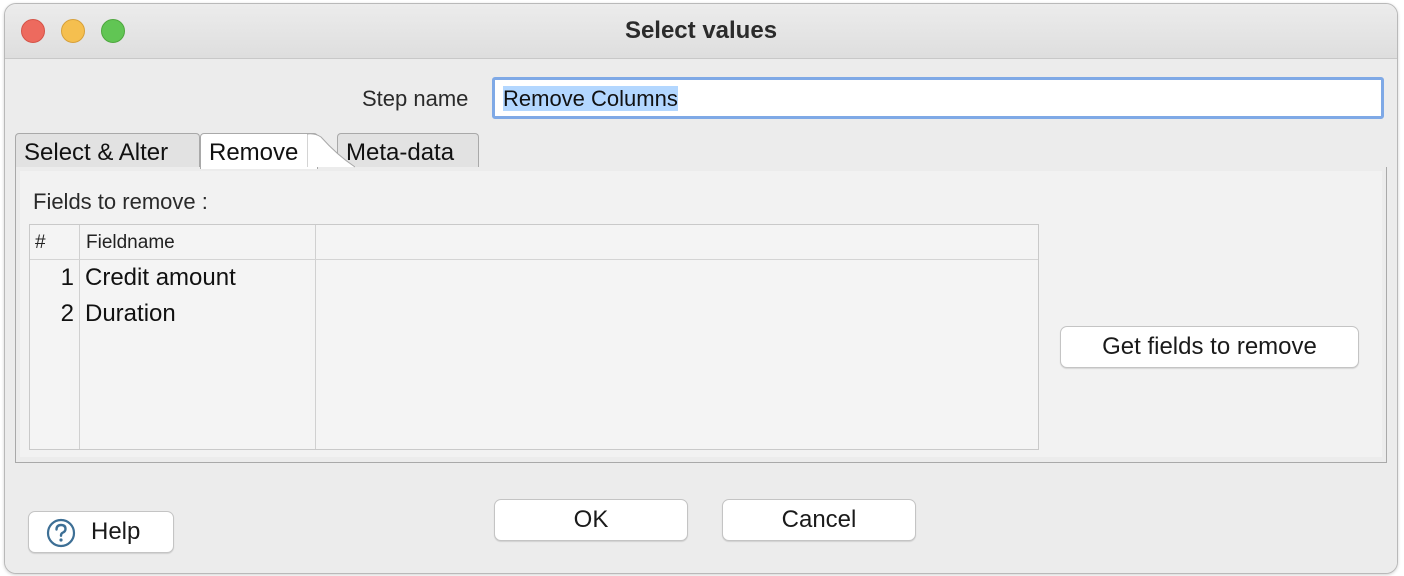 The image size is (1404, 576). What do you see at coordinates (590, 98) in the screenshot?
I see `step-name-value: Remove Columns` at bounding box center [590, 98].